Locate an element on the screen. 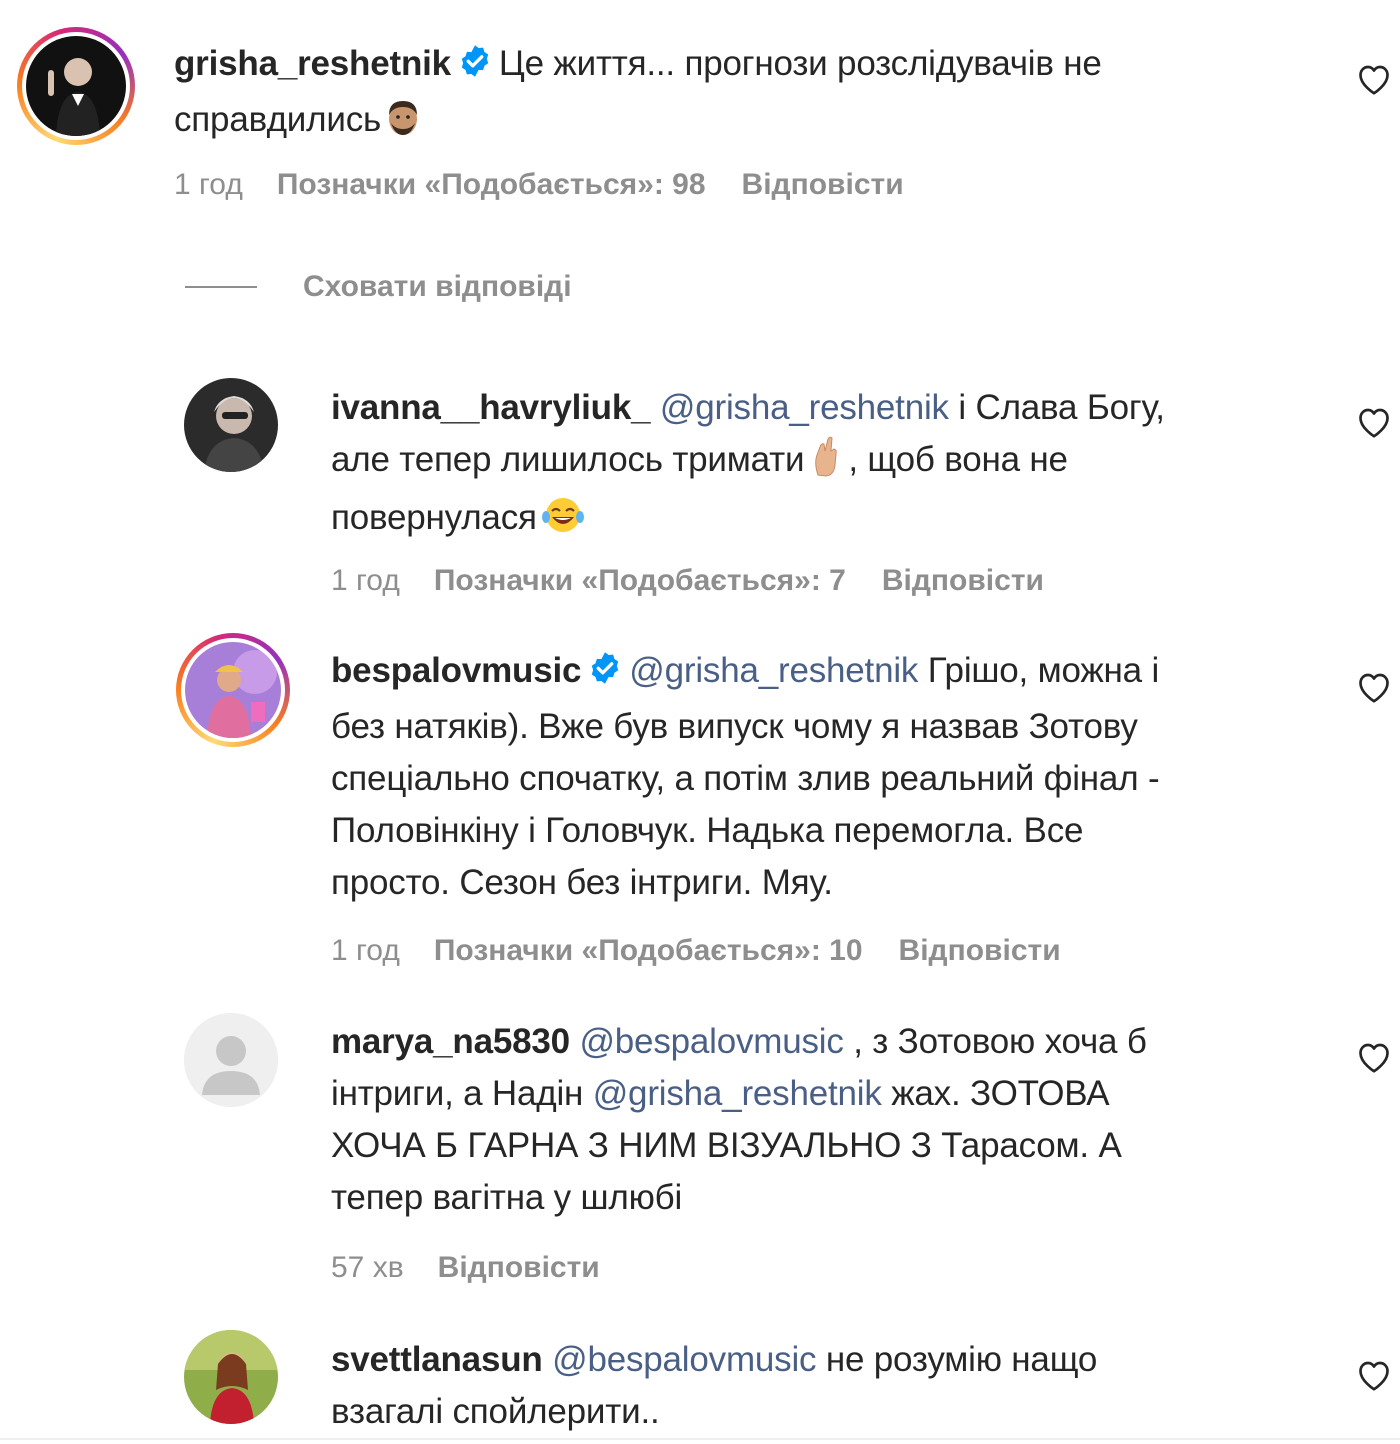 The image size is (1400, 1444). divider-line is located at coordinates (221, 287).